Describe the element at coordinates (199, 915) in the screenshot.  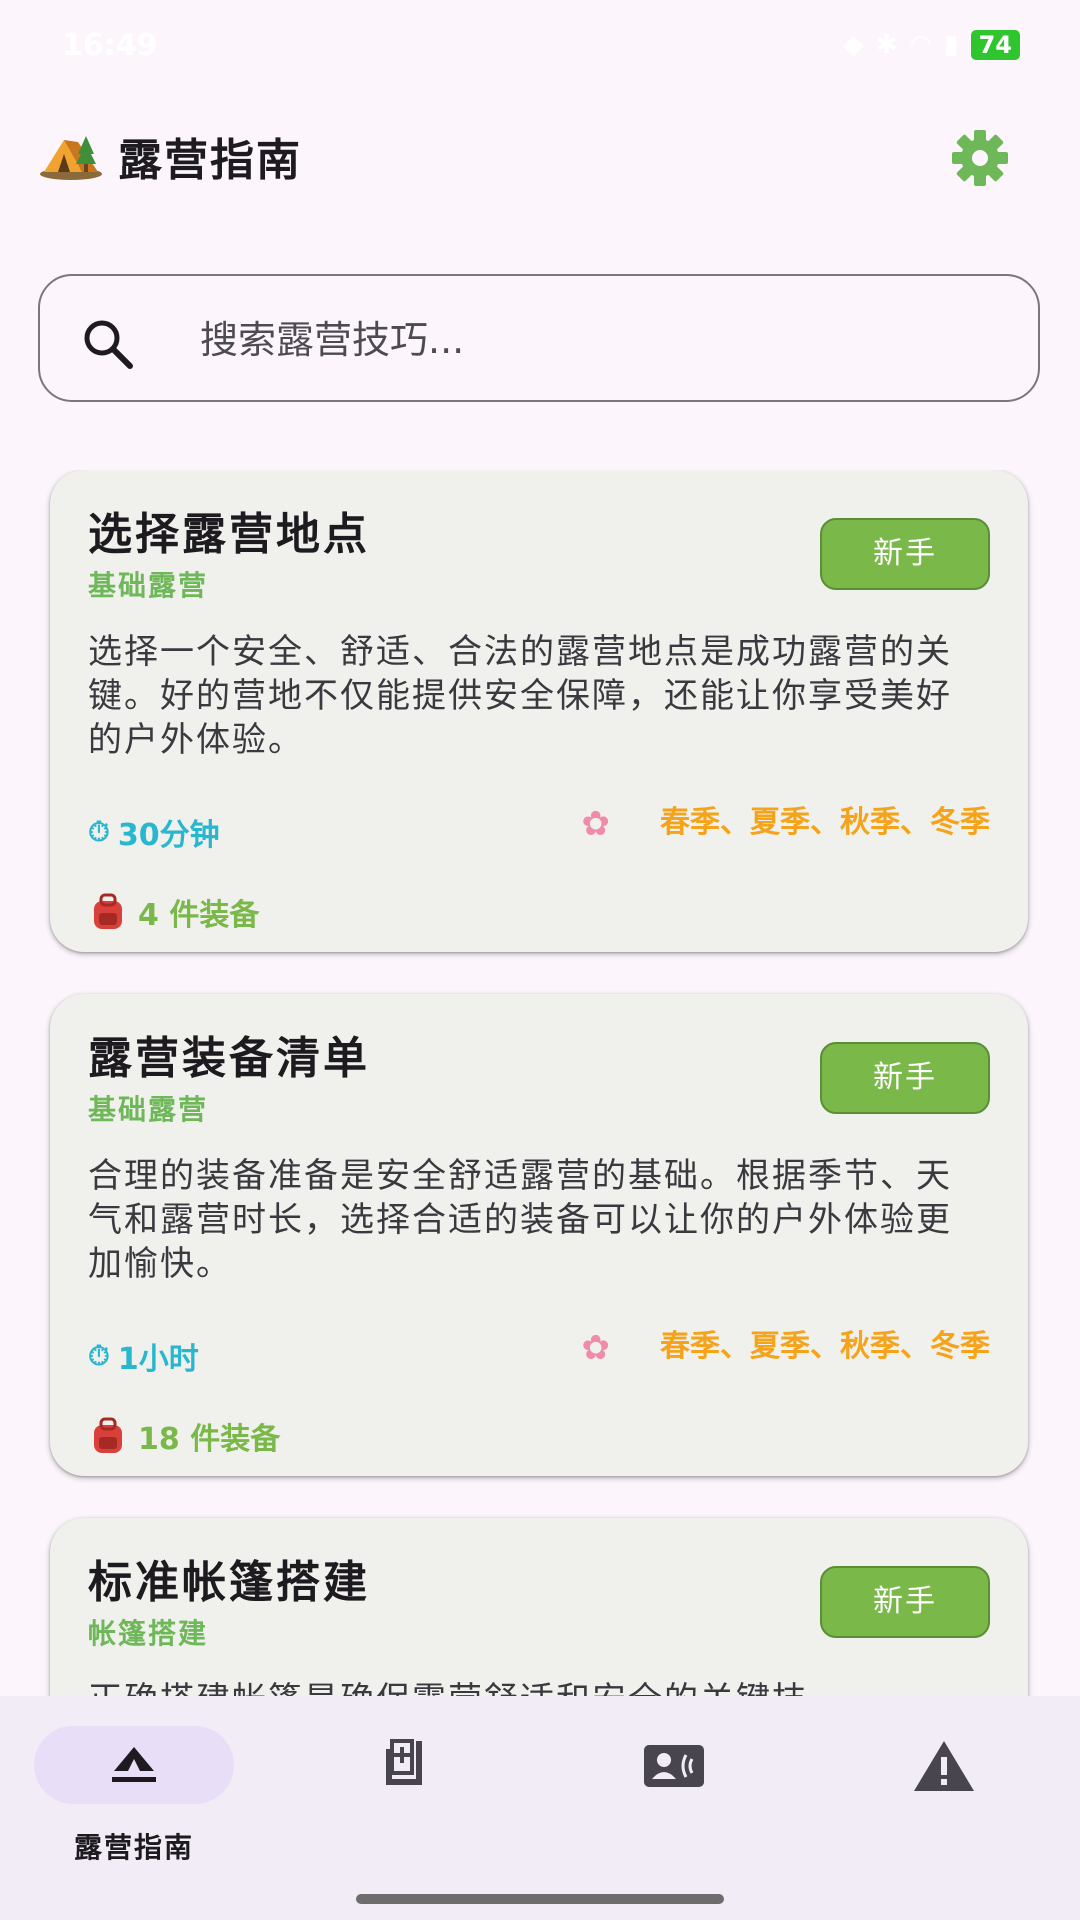
I see `gear-text: 4 件装备` at that location.